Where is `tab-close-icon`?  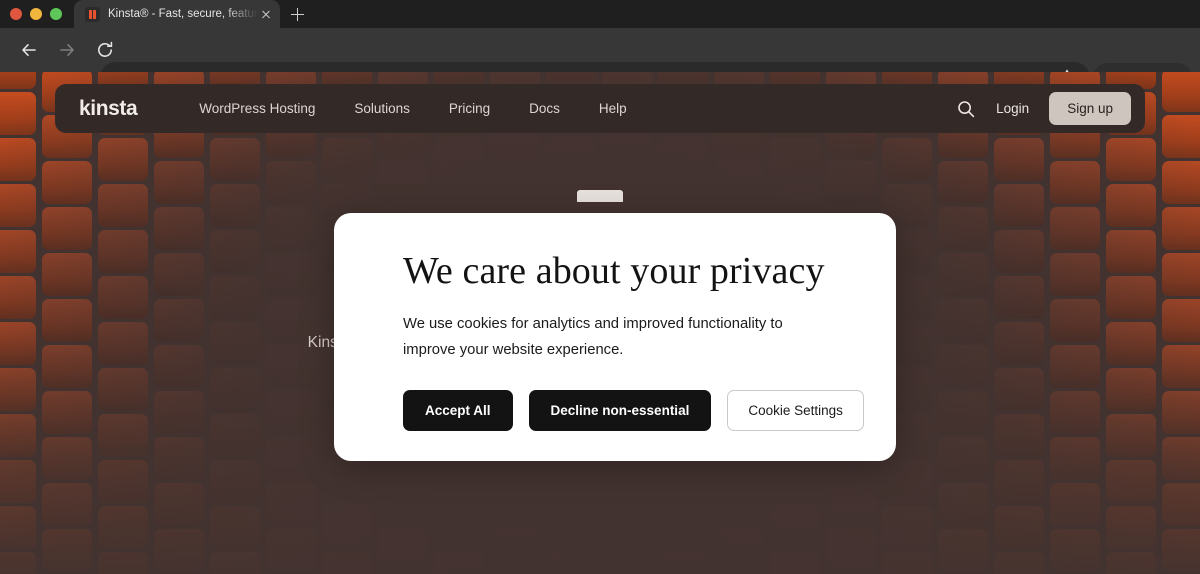 tab-close-icon is located at coordinates (266, 14).